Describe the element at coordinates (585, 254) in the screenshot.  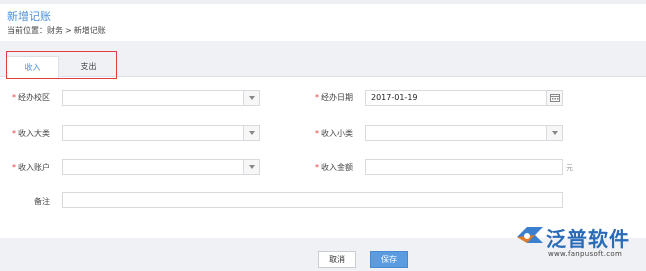
I see `logo-url: www.fanpusoft.com` at that location.